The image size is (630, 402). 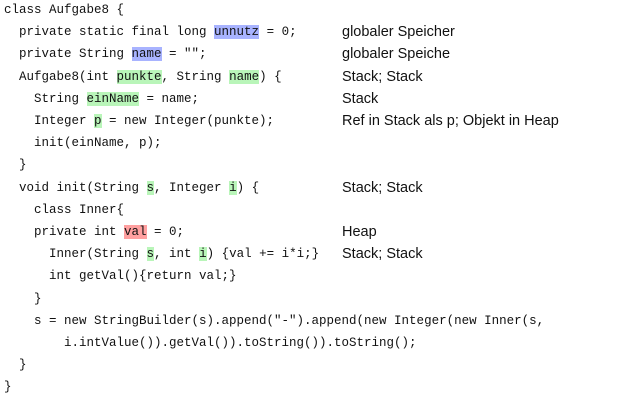 I want to click on code-text: class Inner{, so click(x=79, y=209).